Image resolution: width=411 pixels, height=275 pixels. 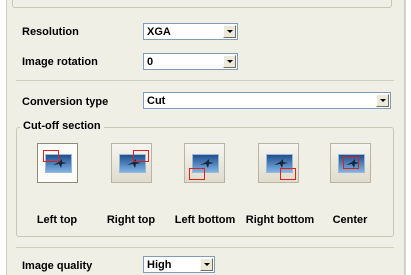 I want to click on resolution-select: XGA, so click(x=190, y=31).